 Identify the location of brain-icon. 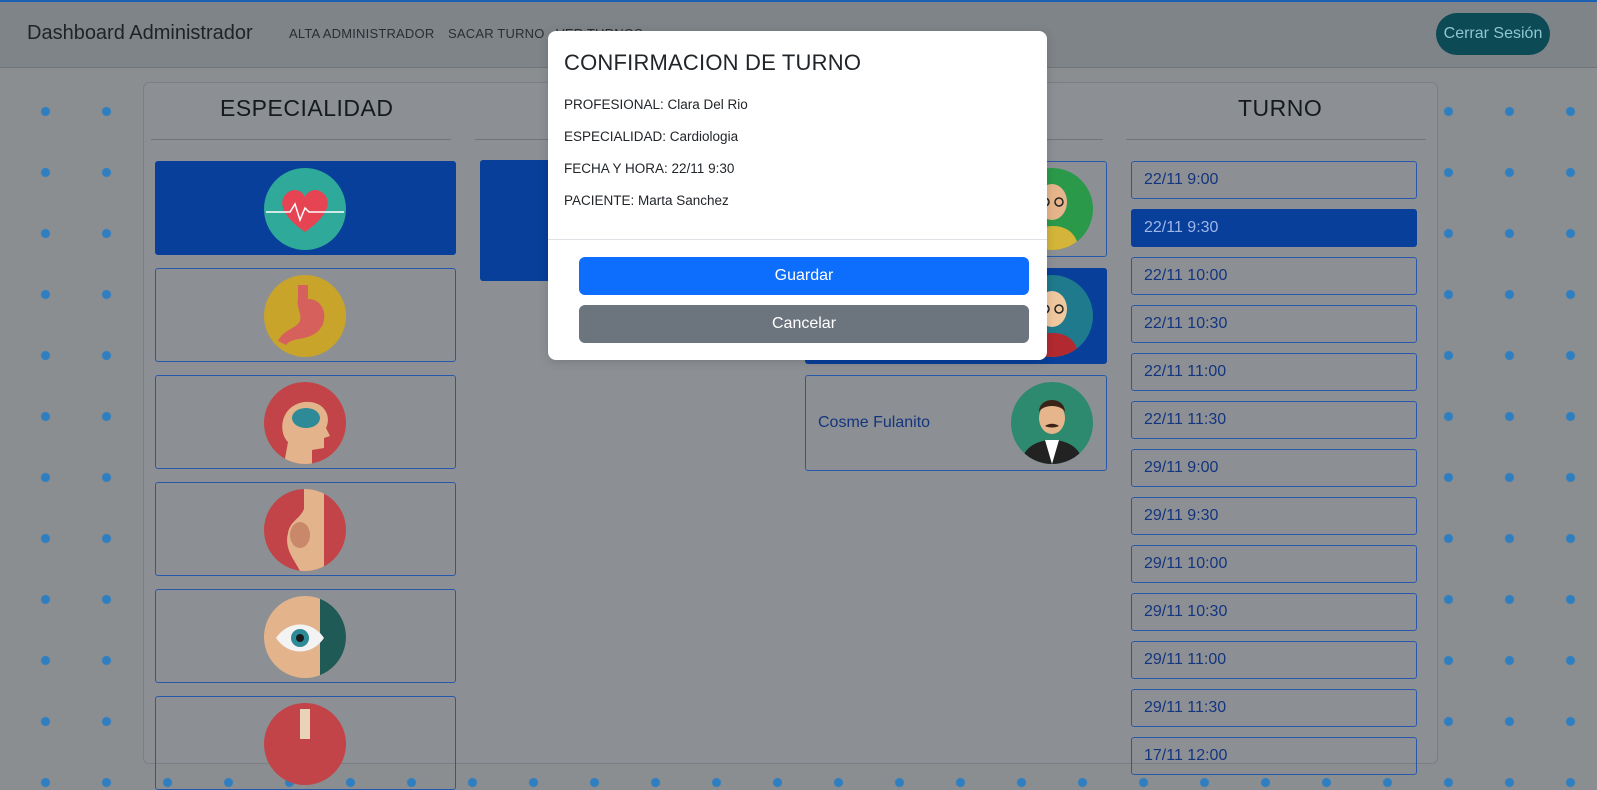
(305, 423).